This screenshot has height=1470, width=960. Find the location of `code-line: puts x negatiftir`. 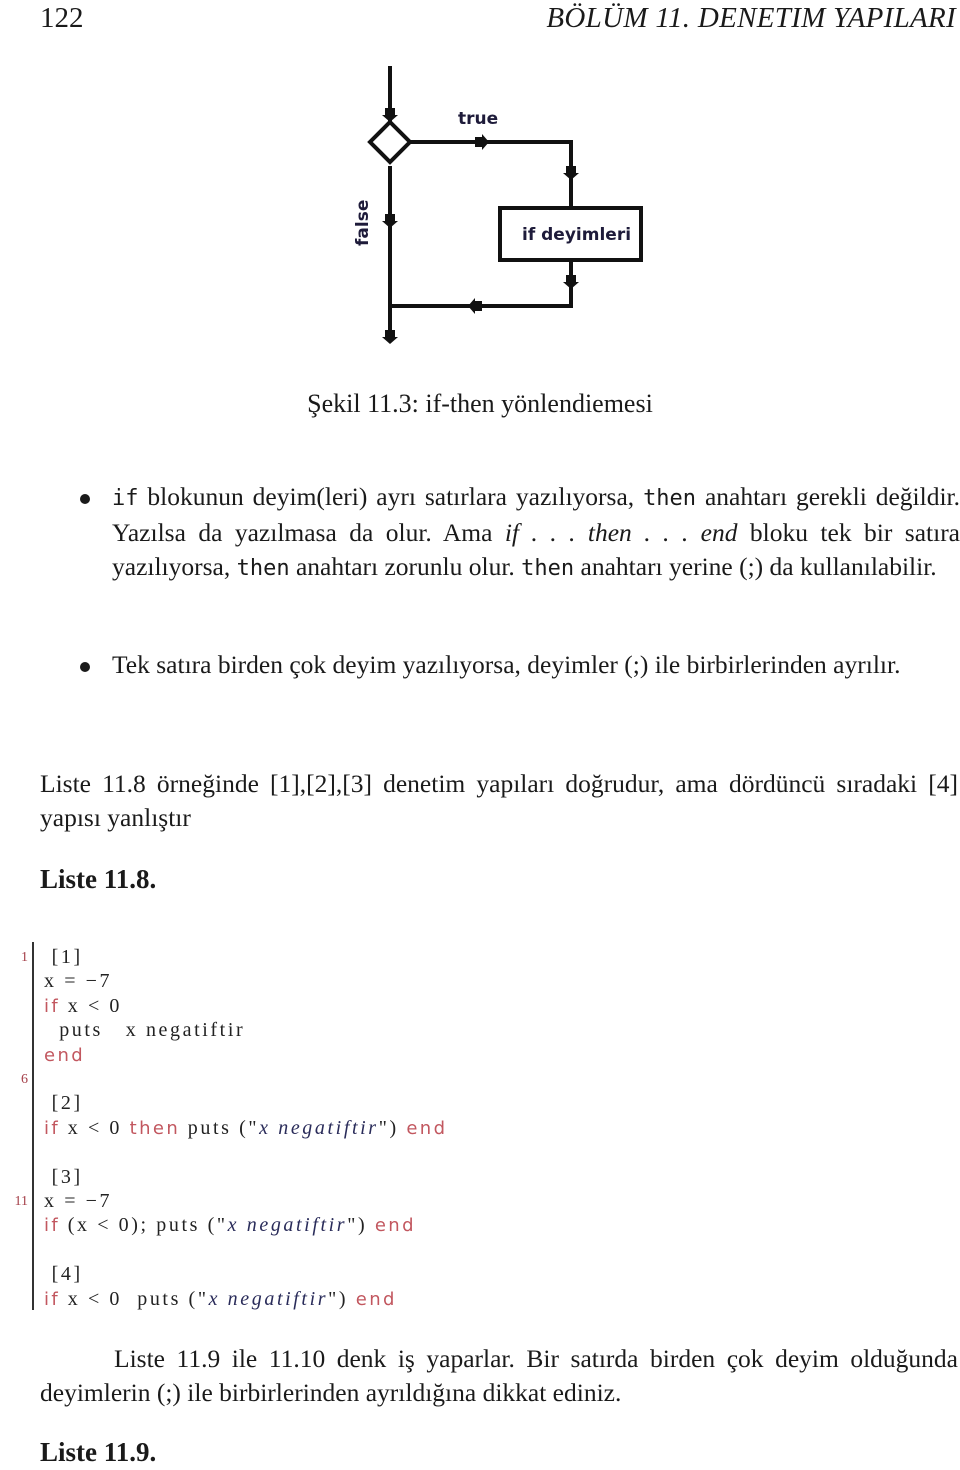

code-line: puts x negatiftir is located at coordinates (144, 1030).